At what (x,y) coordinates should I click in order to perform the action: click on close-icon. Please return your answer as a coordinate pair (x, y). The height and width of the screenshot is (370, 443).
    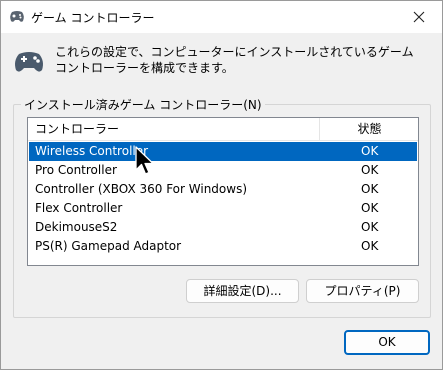
    Looking at the image, I should click on (419, 17).